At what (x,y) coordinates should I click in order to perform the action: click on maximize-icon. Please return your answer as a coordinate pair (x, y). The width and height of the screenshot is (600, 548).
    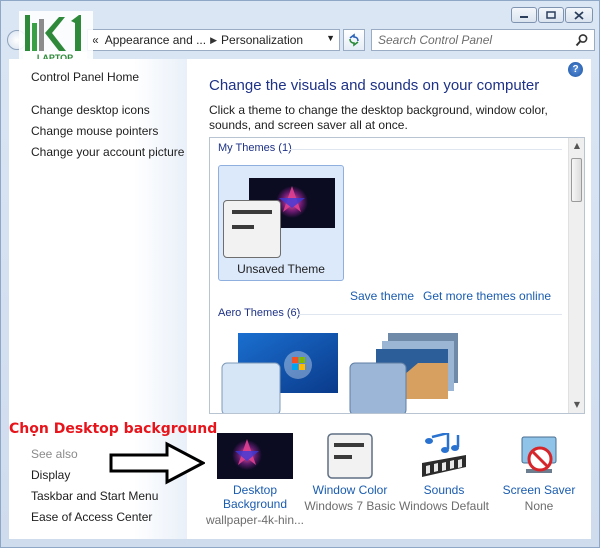
    Looking at the image, I should click on (551, 15).